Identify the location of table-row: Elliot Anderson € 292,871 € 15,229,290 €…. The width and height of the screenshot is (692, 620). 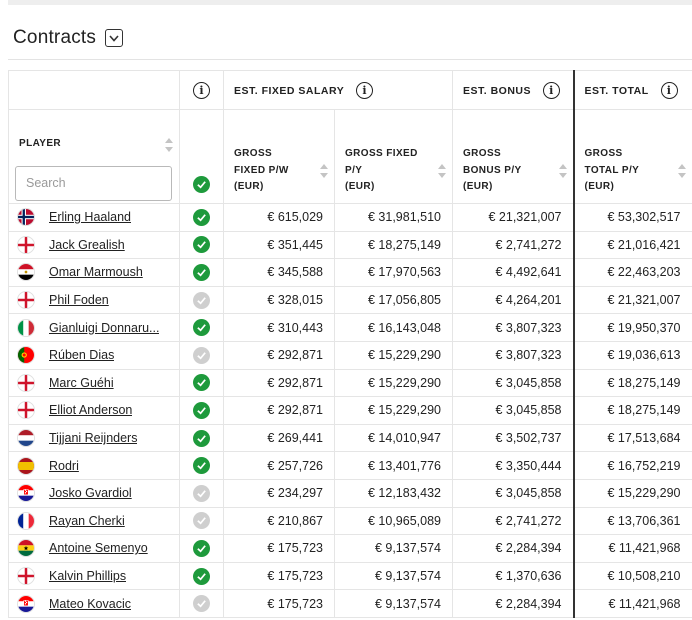
(350, 410).